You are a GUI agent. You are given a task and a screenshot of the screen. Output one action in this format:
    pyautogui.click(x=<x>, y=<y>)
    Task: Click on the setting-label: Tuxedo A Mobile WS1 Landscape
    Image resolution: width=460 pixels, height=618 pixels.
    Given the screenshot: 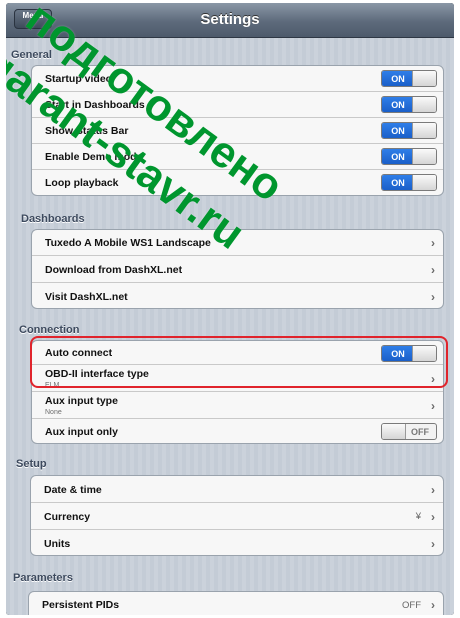 What is the action you would take?
    pyautogui.click(x=128, y=243)
    